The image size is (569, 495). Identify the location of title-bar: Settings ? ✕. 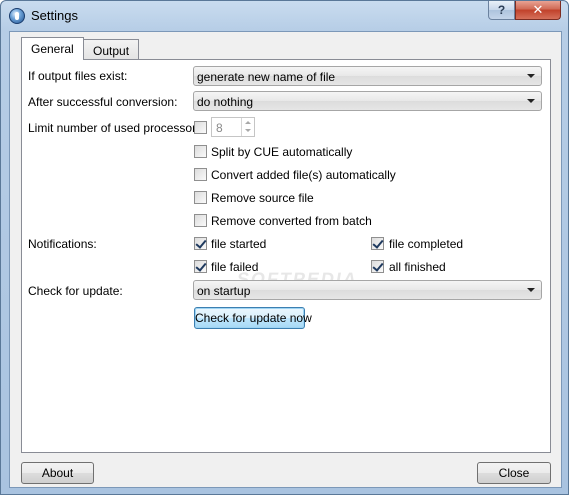
(284, 16).